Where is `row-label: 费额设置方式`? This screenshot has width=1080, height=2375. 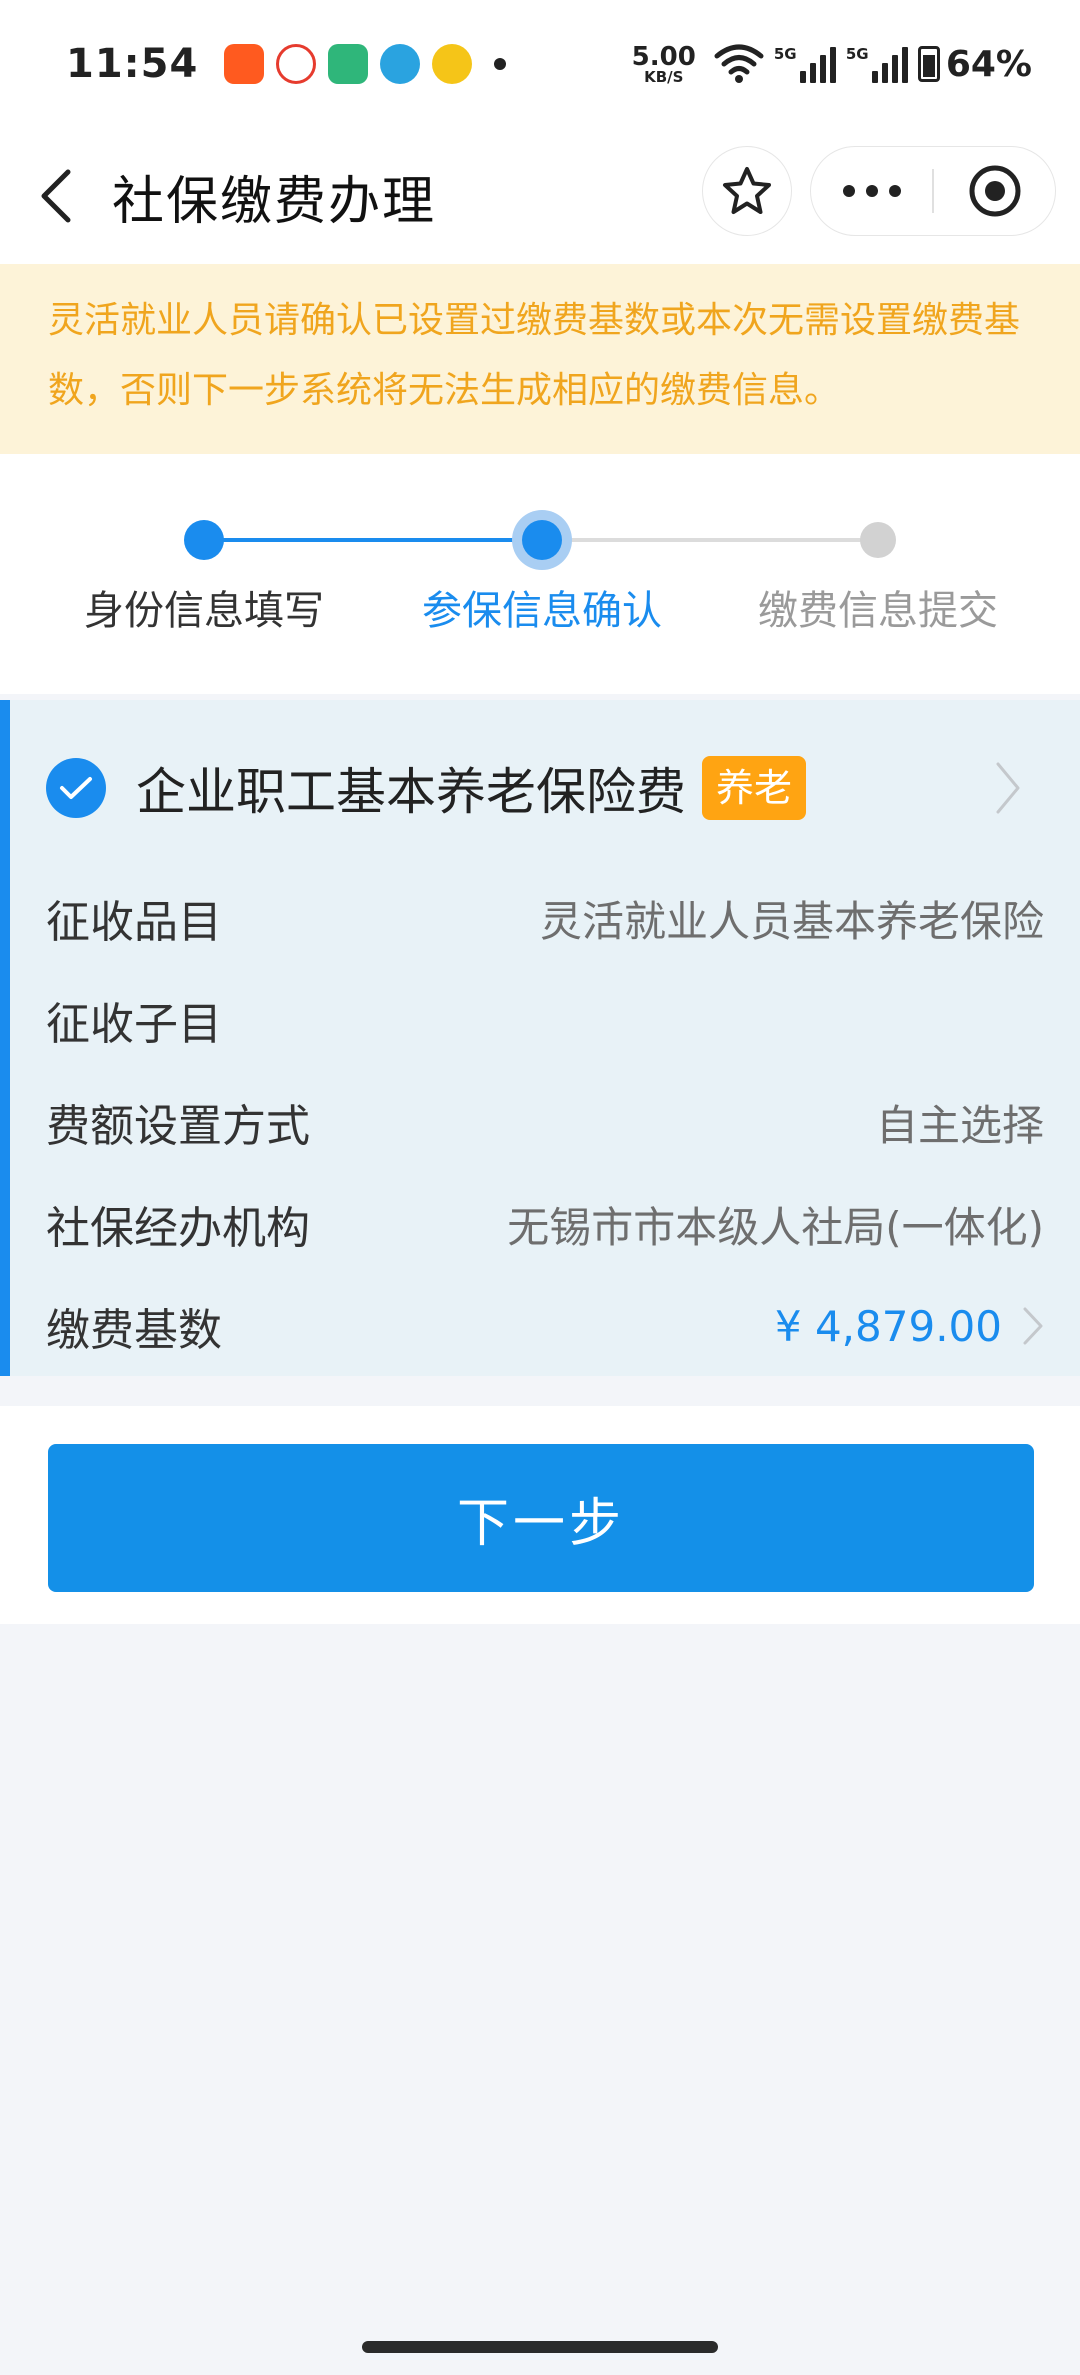 row-label: 费额设置方式 is located at coordinates (178, 1126).